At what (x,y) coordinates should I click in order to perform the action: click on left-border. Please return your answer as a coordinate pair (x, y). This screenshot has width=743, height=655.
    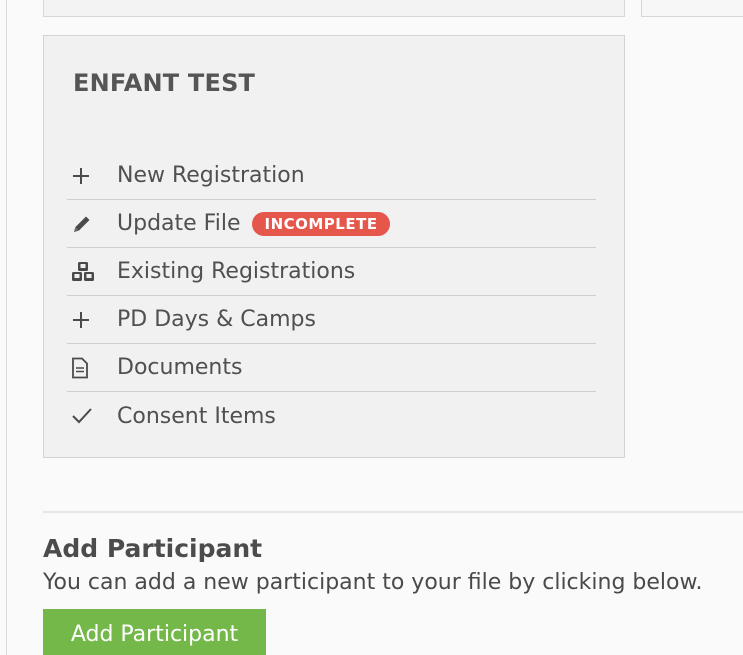
    Looking at the image, I should click on (6, 327).